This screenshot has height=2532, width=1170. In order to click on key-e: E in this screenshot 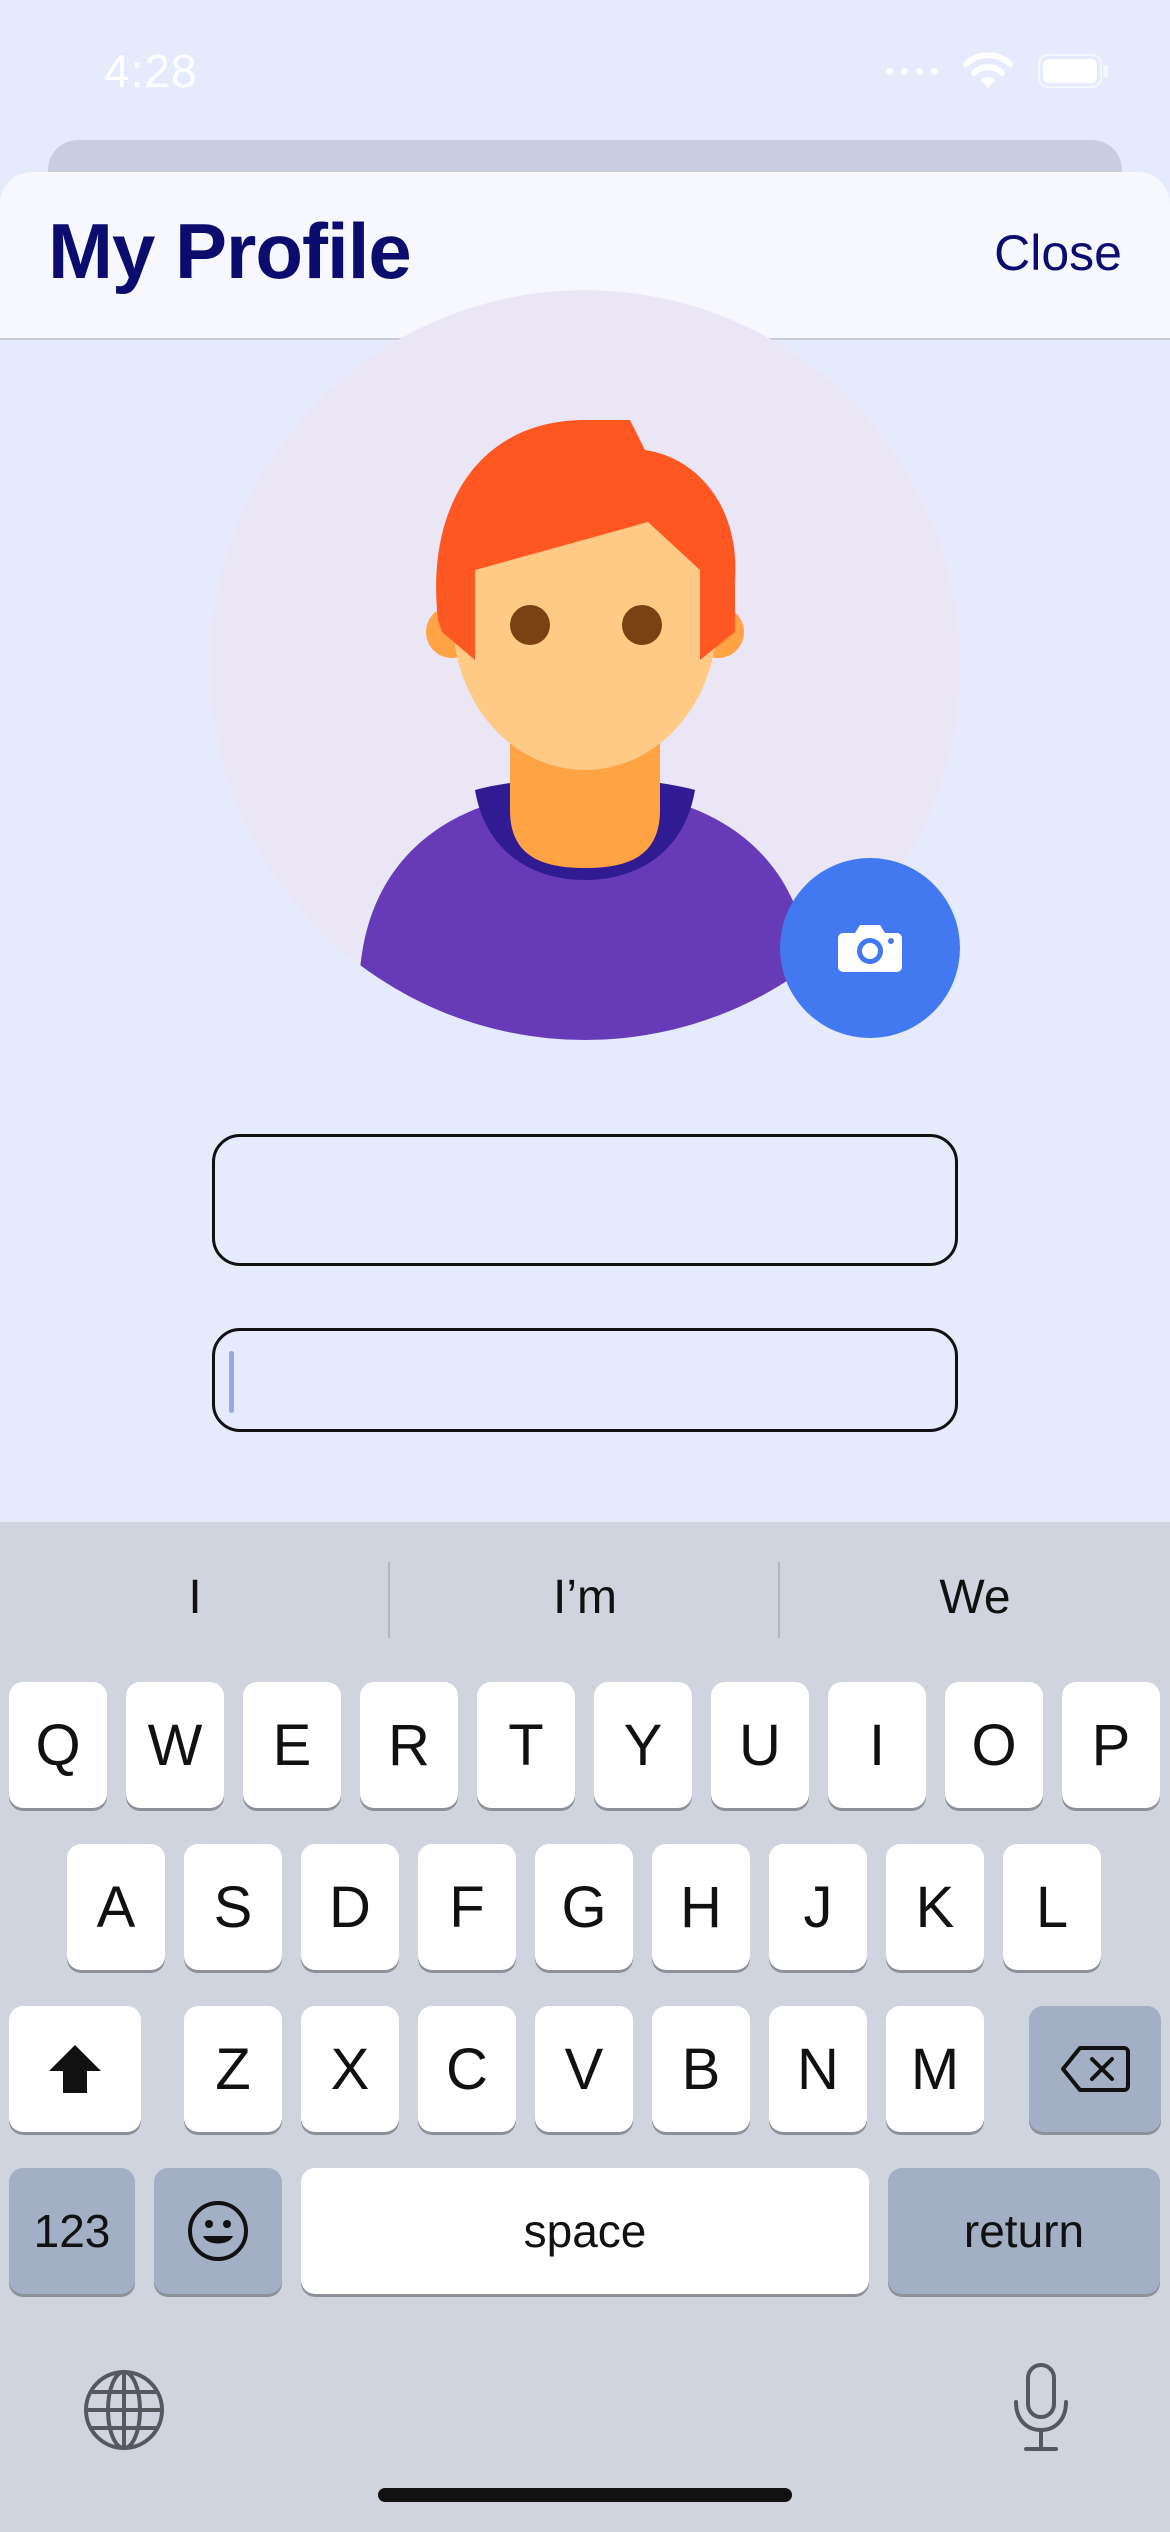, I will do `click(292, 1745)`.